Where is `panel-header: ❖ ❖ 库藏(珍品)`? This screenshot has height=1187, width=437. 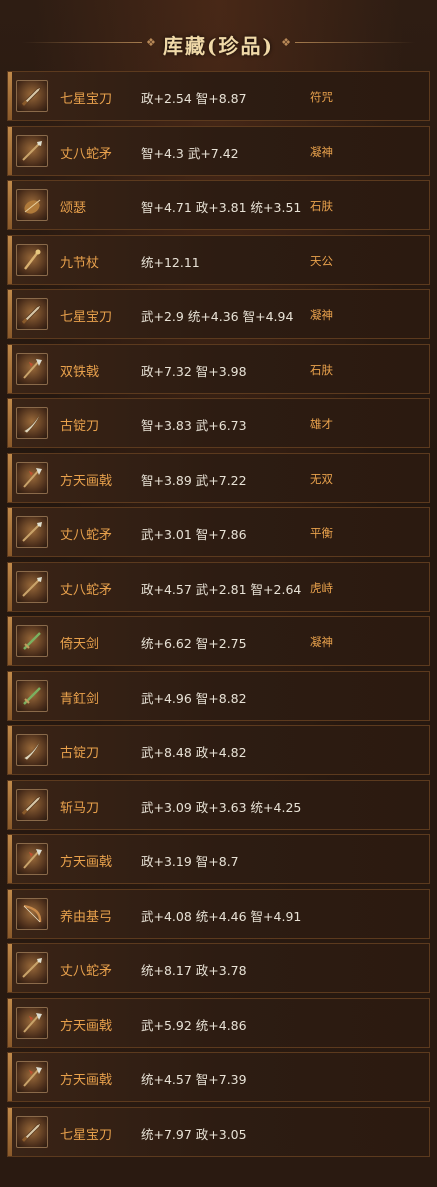
panel-header: ❖ ❖ 库藏(珍品) is located at coordinates (218, 32).